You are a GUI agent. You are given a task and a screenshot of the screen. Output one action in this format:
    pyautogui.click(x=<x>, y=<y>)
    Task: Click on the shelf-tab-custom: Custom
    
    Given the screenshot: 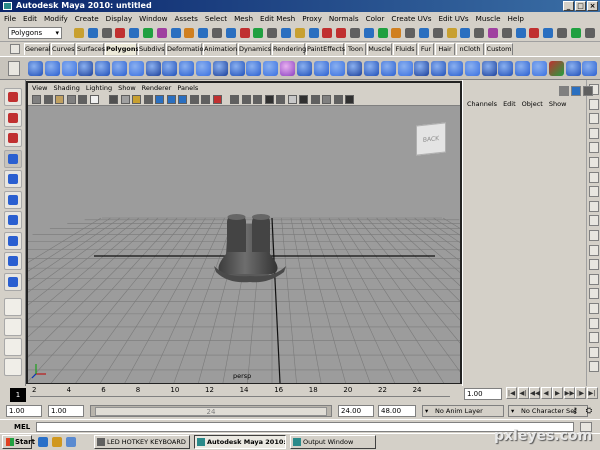 What is the action you would take?
    pyautogui.click(x=499, y=49)
    